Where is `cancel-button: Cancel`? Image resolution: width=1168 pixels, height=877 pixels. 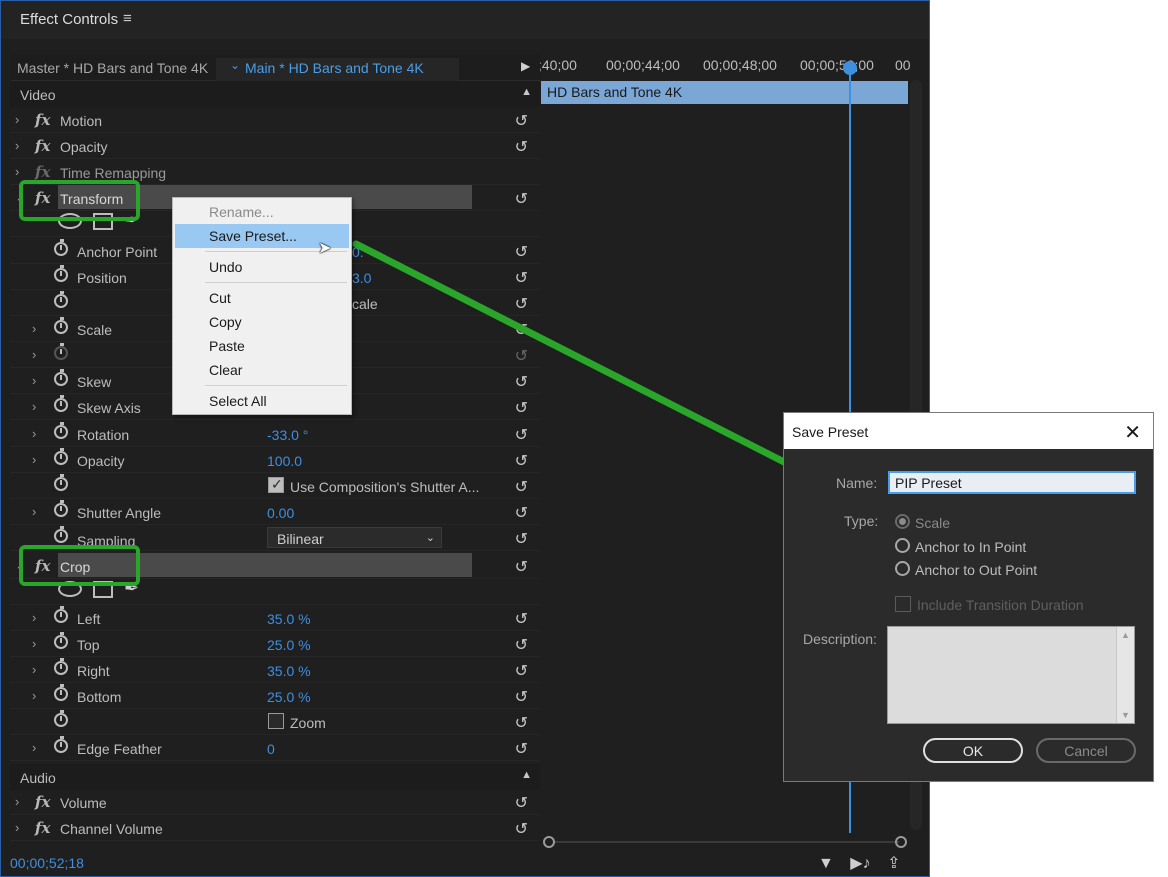
cancel-button: Cancel is located at coordinates (1086, 750).